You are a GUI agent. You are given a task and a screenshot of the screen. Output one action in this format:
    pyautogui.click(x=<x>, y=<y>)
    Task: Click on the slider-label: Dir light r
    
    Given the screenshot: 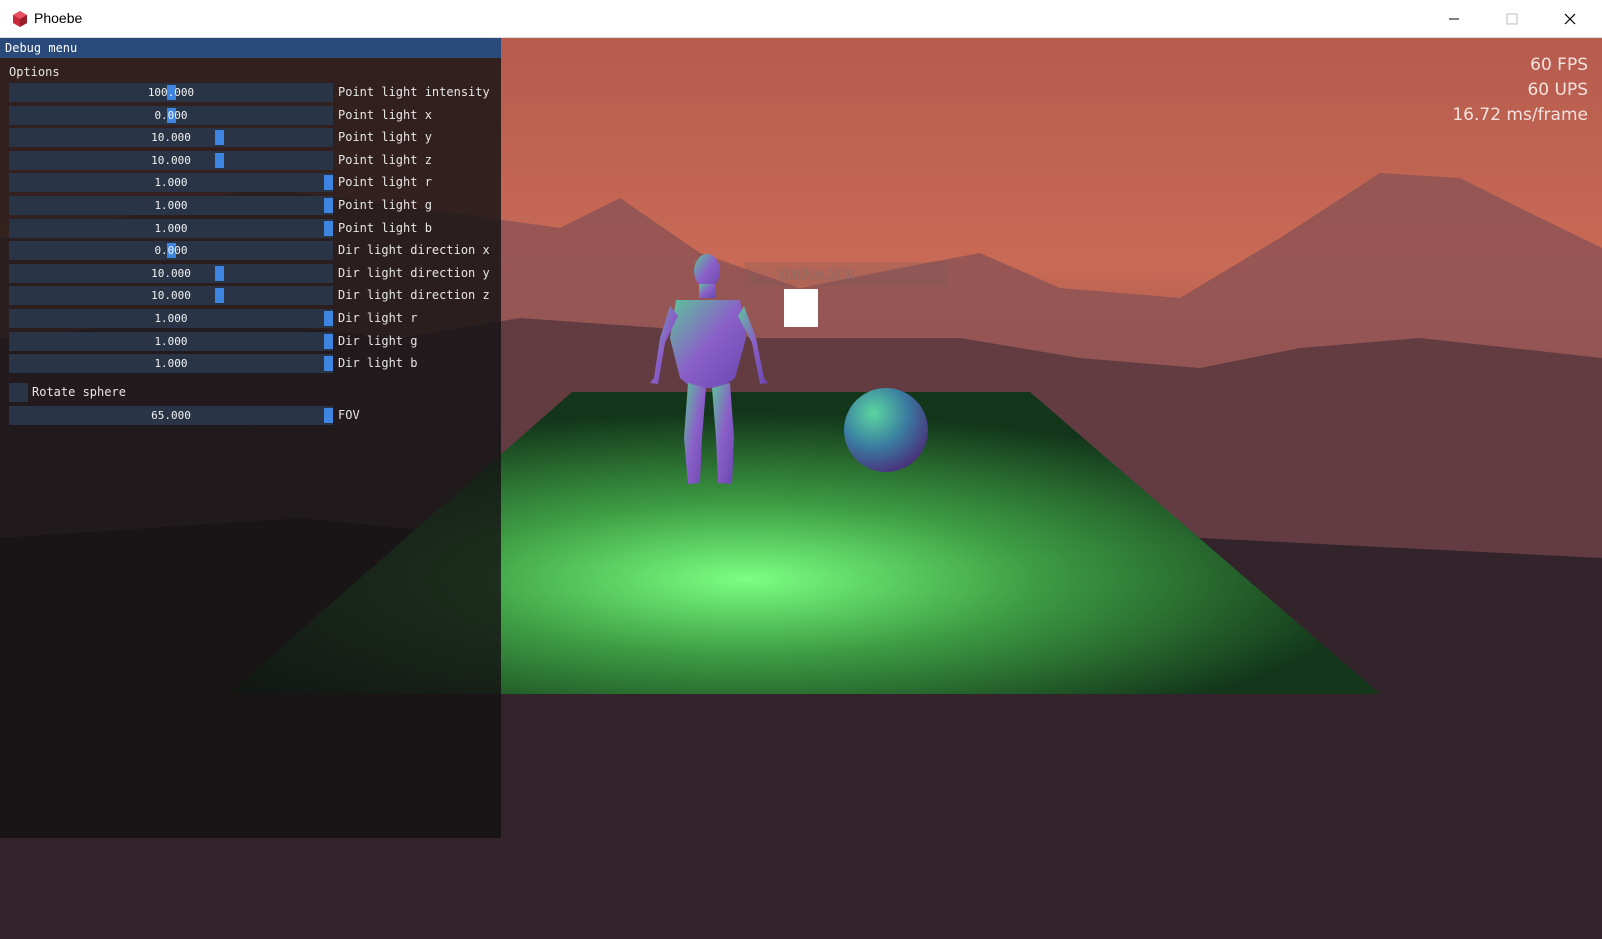 What is the action you would take?
    pyautogui.click(x=378, y=318)
    